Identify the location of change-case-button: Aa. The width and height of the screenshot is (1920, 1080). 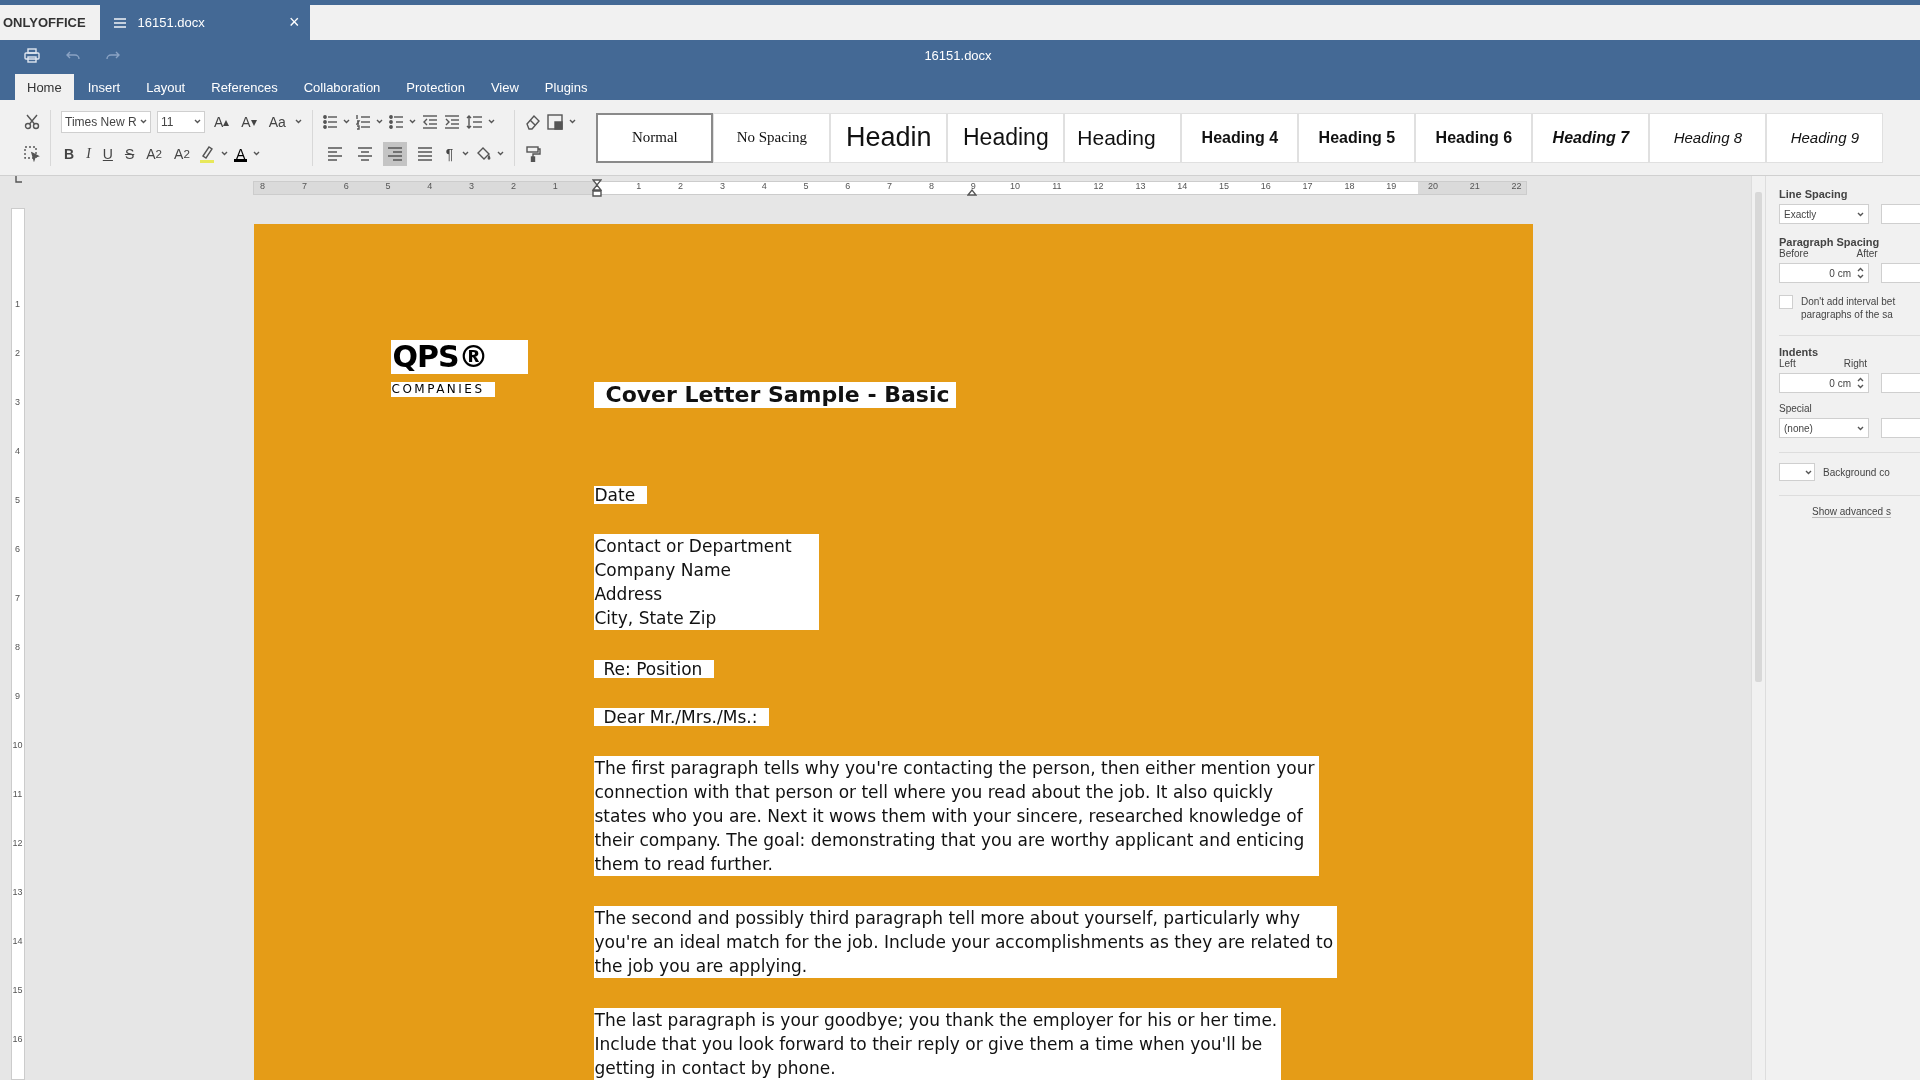
(277, 121).